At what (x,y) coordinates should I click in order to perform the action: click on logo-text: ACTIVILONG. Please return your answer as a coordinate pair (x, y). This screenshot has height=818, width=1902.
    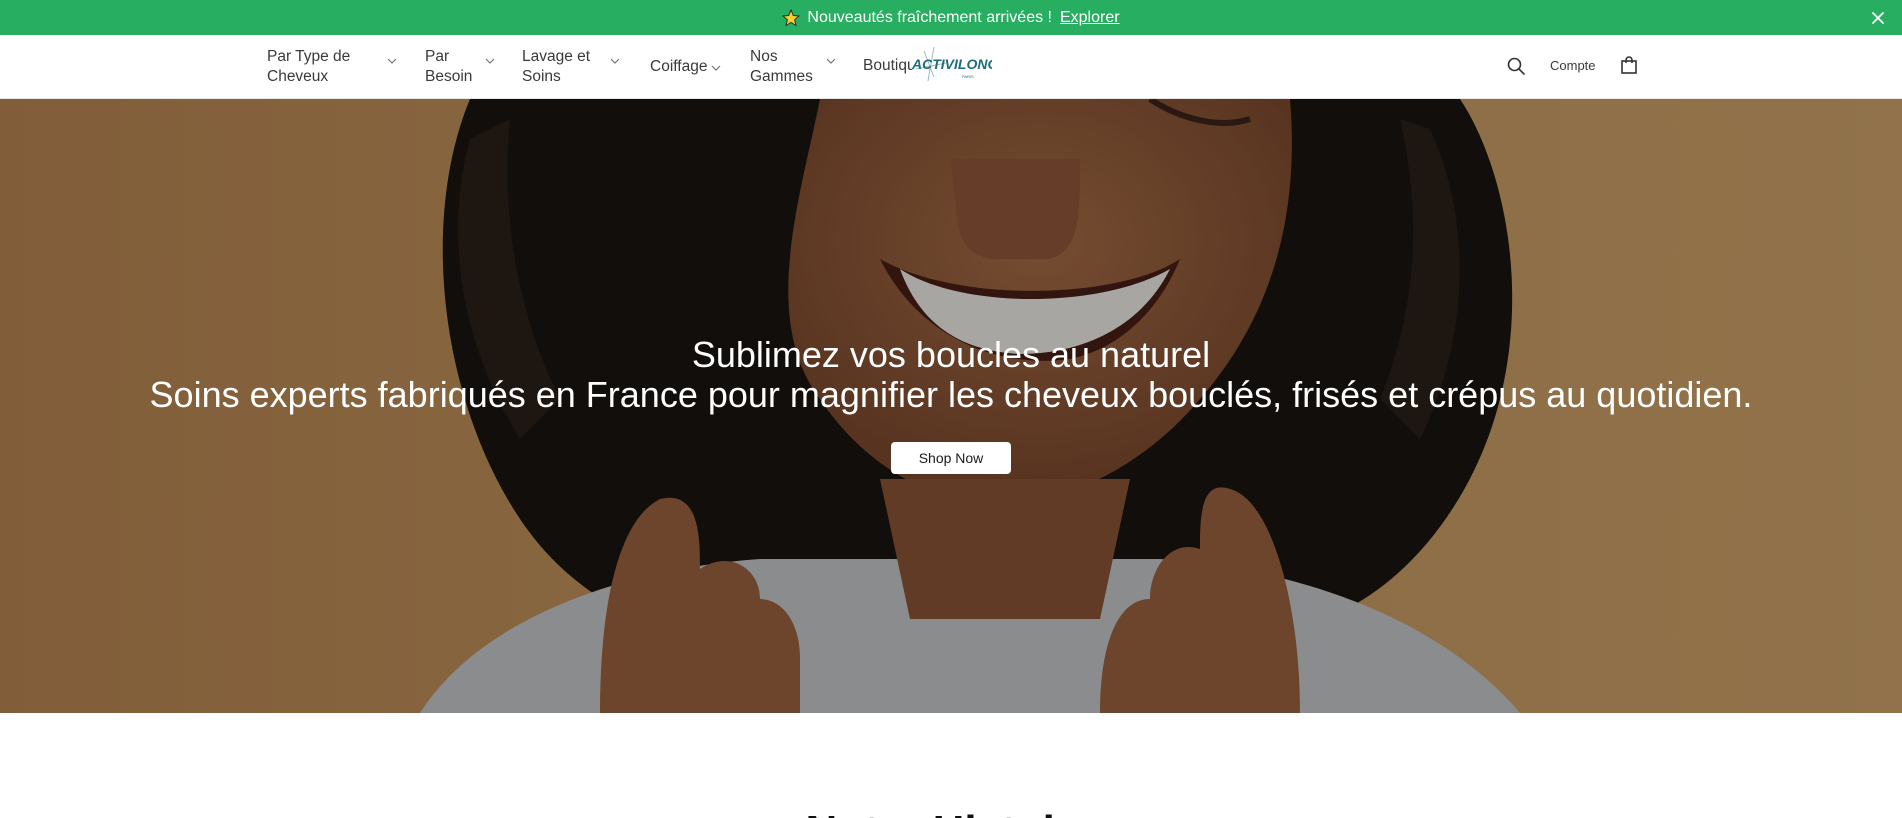
    Looking at the image, I should click on (951, 64).